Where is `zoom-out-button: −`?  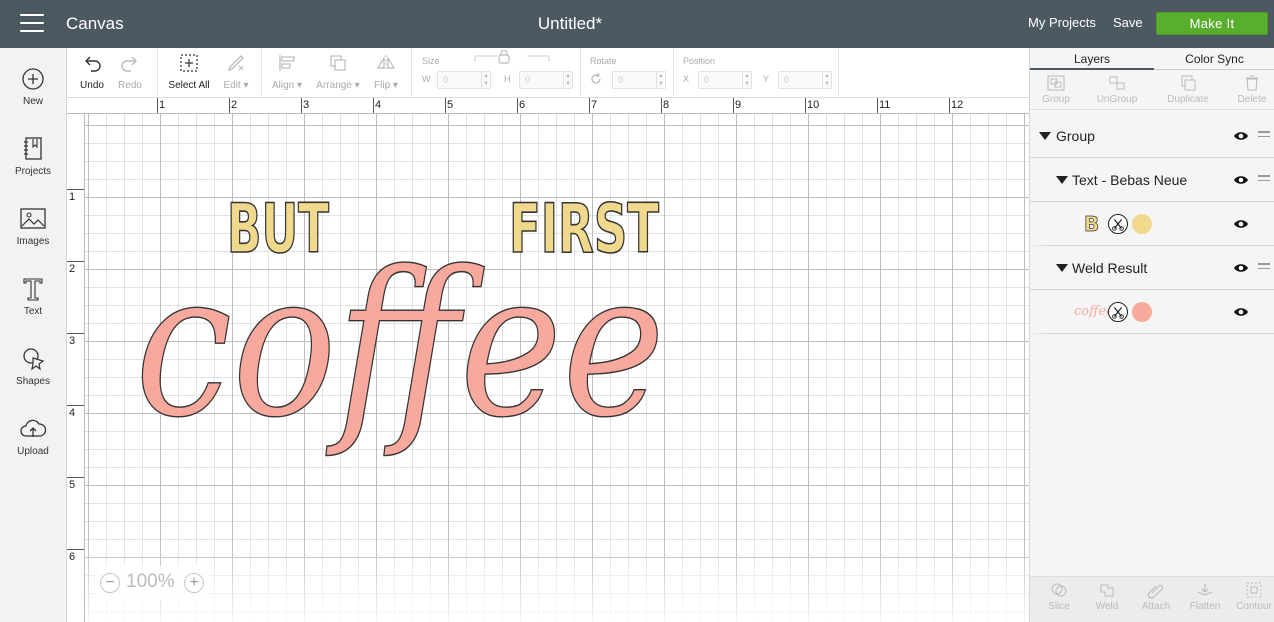
zoom-out-button: − is located at coordinates (110, 583).